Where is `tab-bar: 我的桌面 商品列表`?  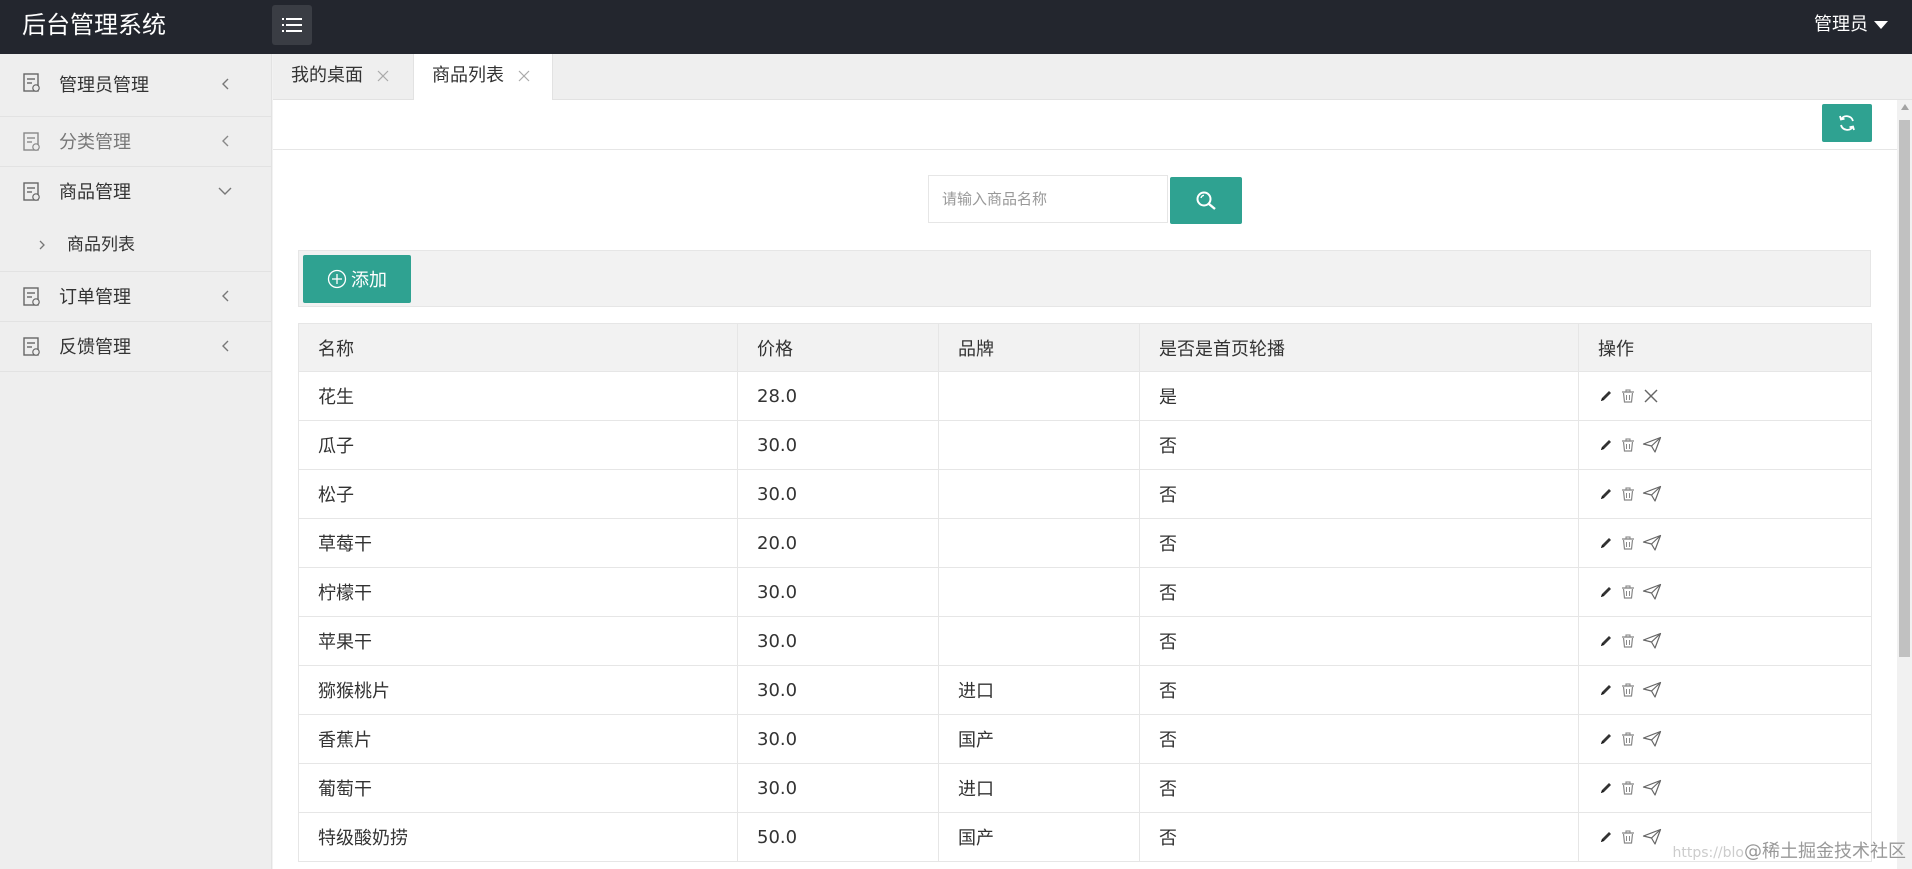
tab-bar: 我的桌面 商品列表 is located at coordinates (1092, 77).